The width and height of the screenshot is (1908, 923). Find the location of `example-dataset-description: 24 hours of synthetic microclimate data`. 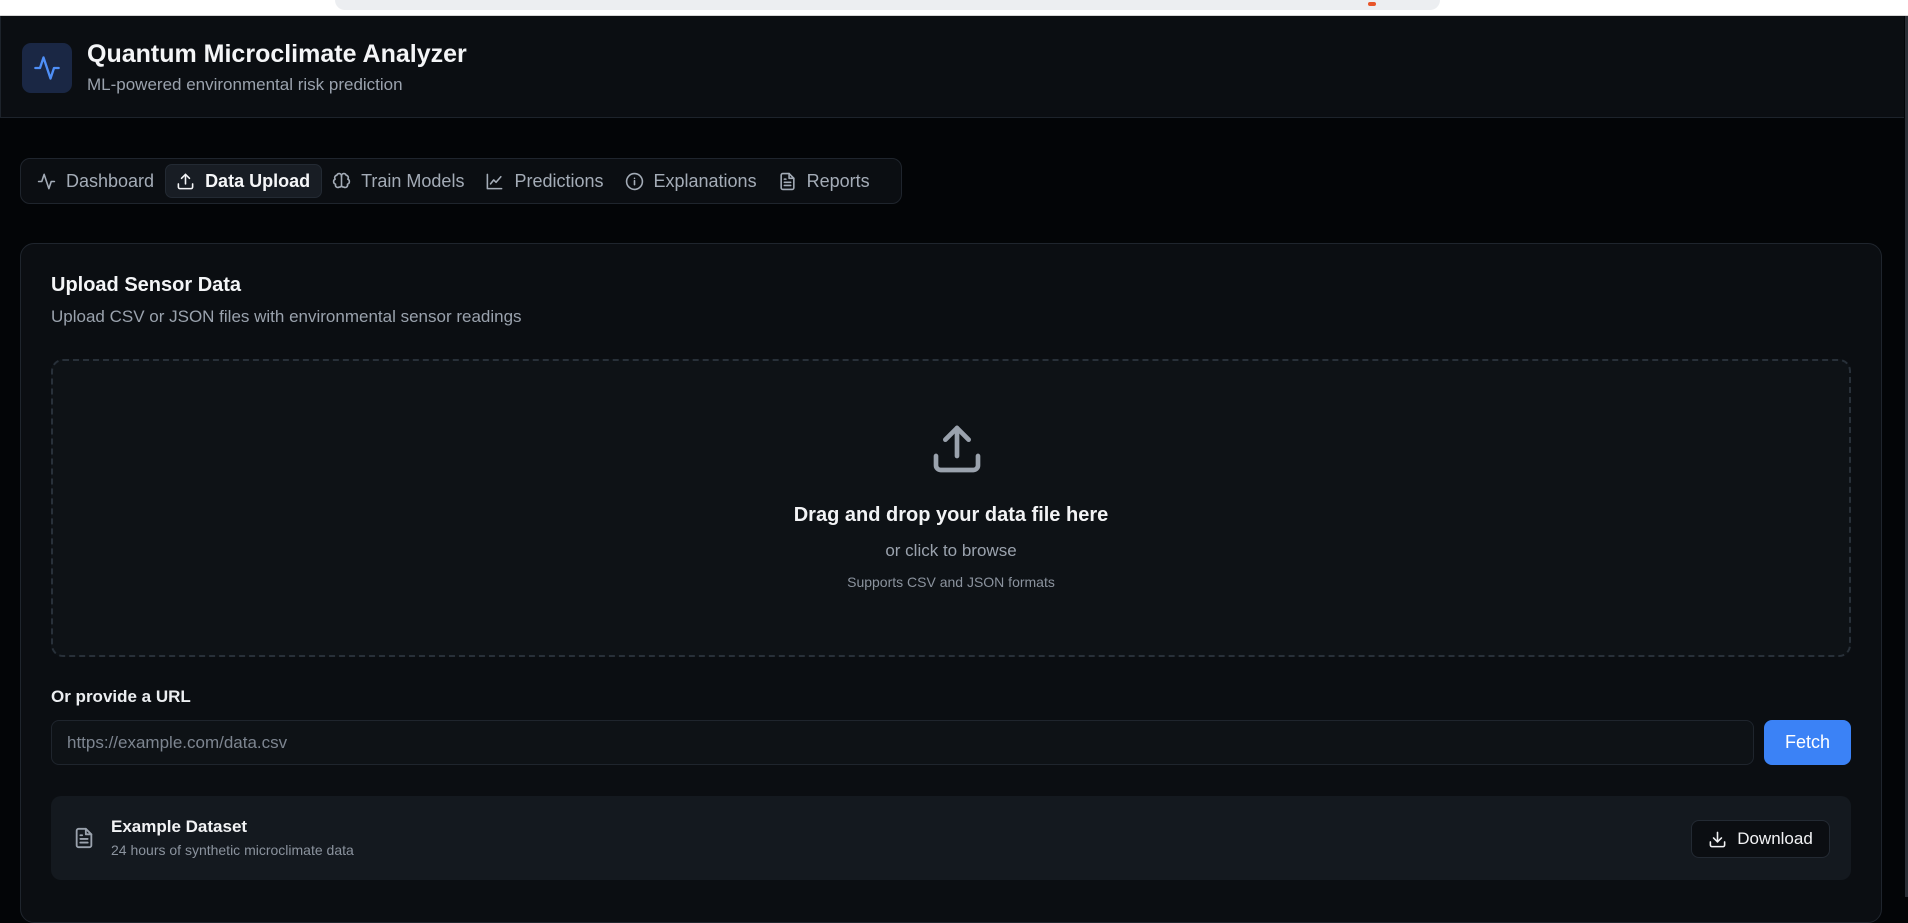

example-dataset-description: 24 hours of synthetic microclimate data is located at coordinates (232, 850).